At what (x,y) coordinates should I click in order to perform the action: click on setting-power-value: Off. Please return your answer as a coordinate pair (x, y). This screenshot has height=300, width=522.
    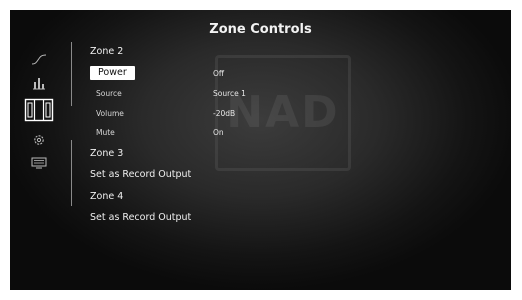
    Looking at the image, I should click on (219, 73).